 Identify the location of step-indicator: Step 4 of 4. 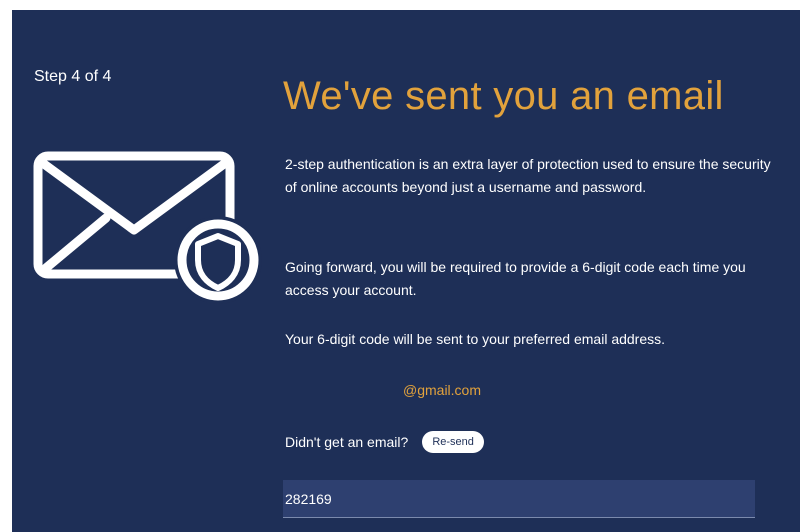
(73, 76).